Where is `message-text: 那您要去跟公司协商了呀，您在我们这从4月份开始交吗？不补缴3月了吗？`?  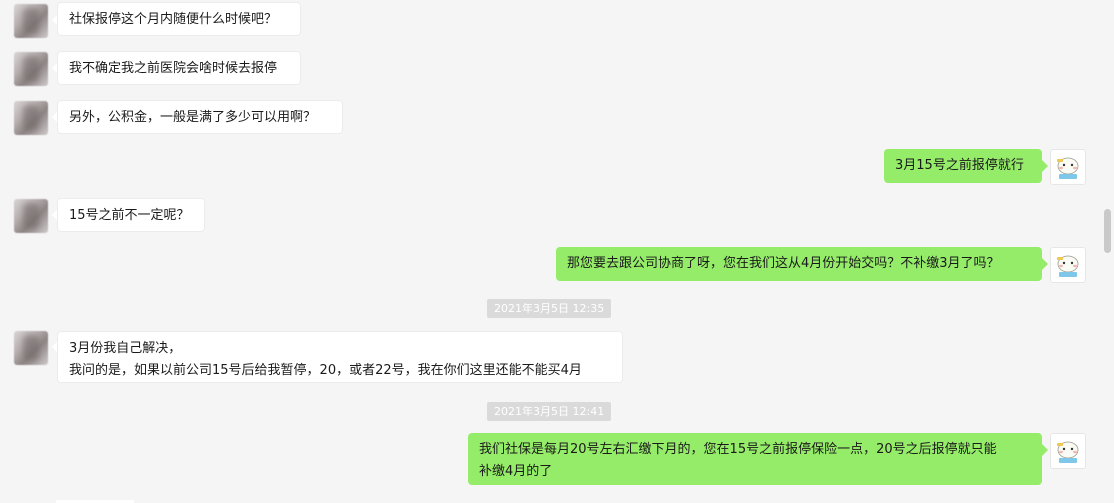
message-text: 那您要去跟公司协商了呀，您在我们这从4月份开始交吗？不补缴3月了吗？ is located at coordinates (783, 263).